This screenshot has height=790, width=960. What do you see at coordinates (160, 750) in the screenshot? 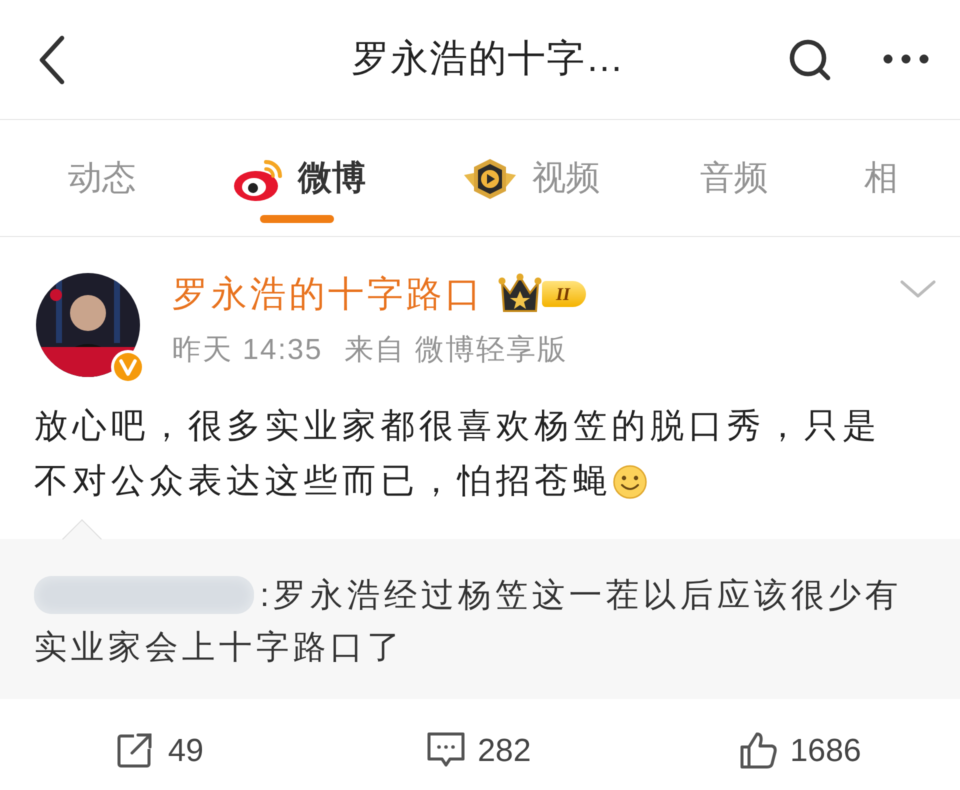
I see `share-button: 49` at bounding box center [160, 750].